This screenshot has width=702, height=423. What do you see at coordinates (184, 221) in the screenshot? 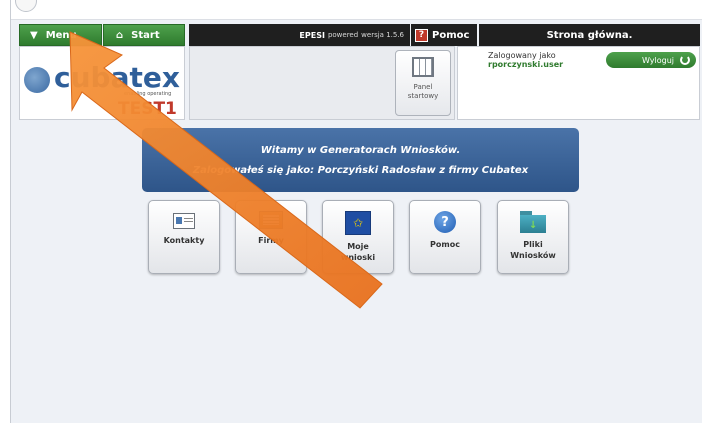
I see `contact-card-icon` at bounding box center [184, 221].